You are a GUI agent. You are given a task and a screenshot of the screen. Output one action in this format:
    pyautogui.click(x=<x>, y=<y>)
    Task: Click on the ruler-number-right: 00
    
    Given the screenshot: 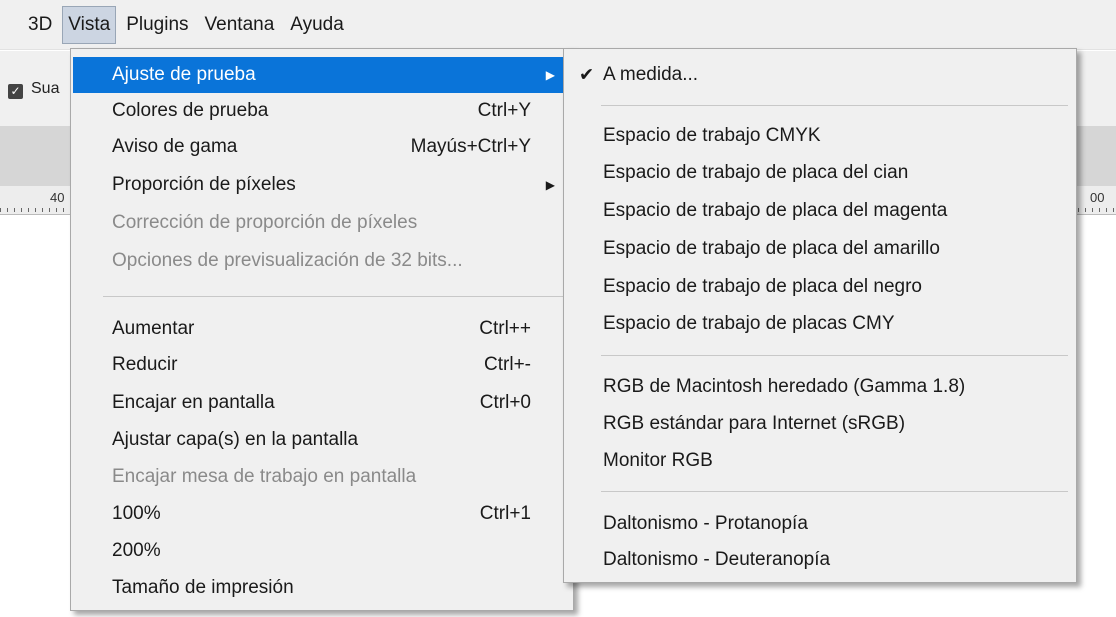 What is the action you would take?
    pyautogui.click(x=1097, y=197)
    